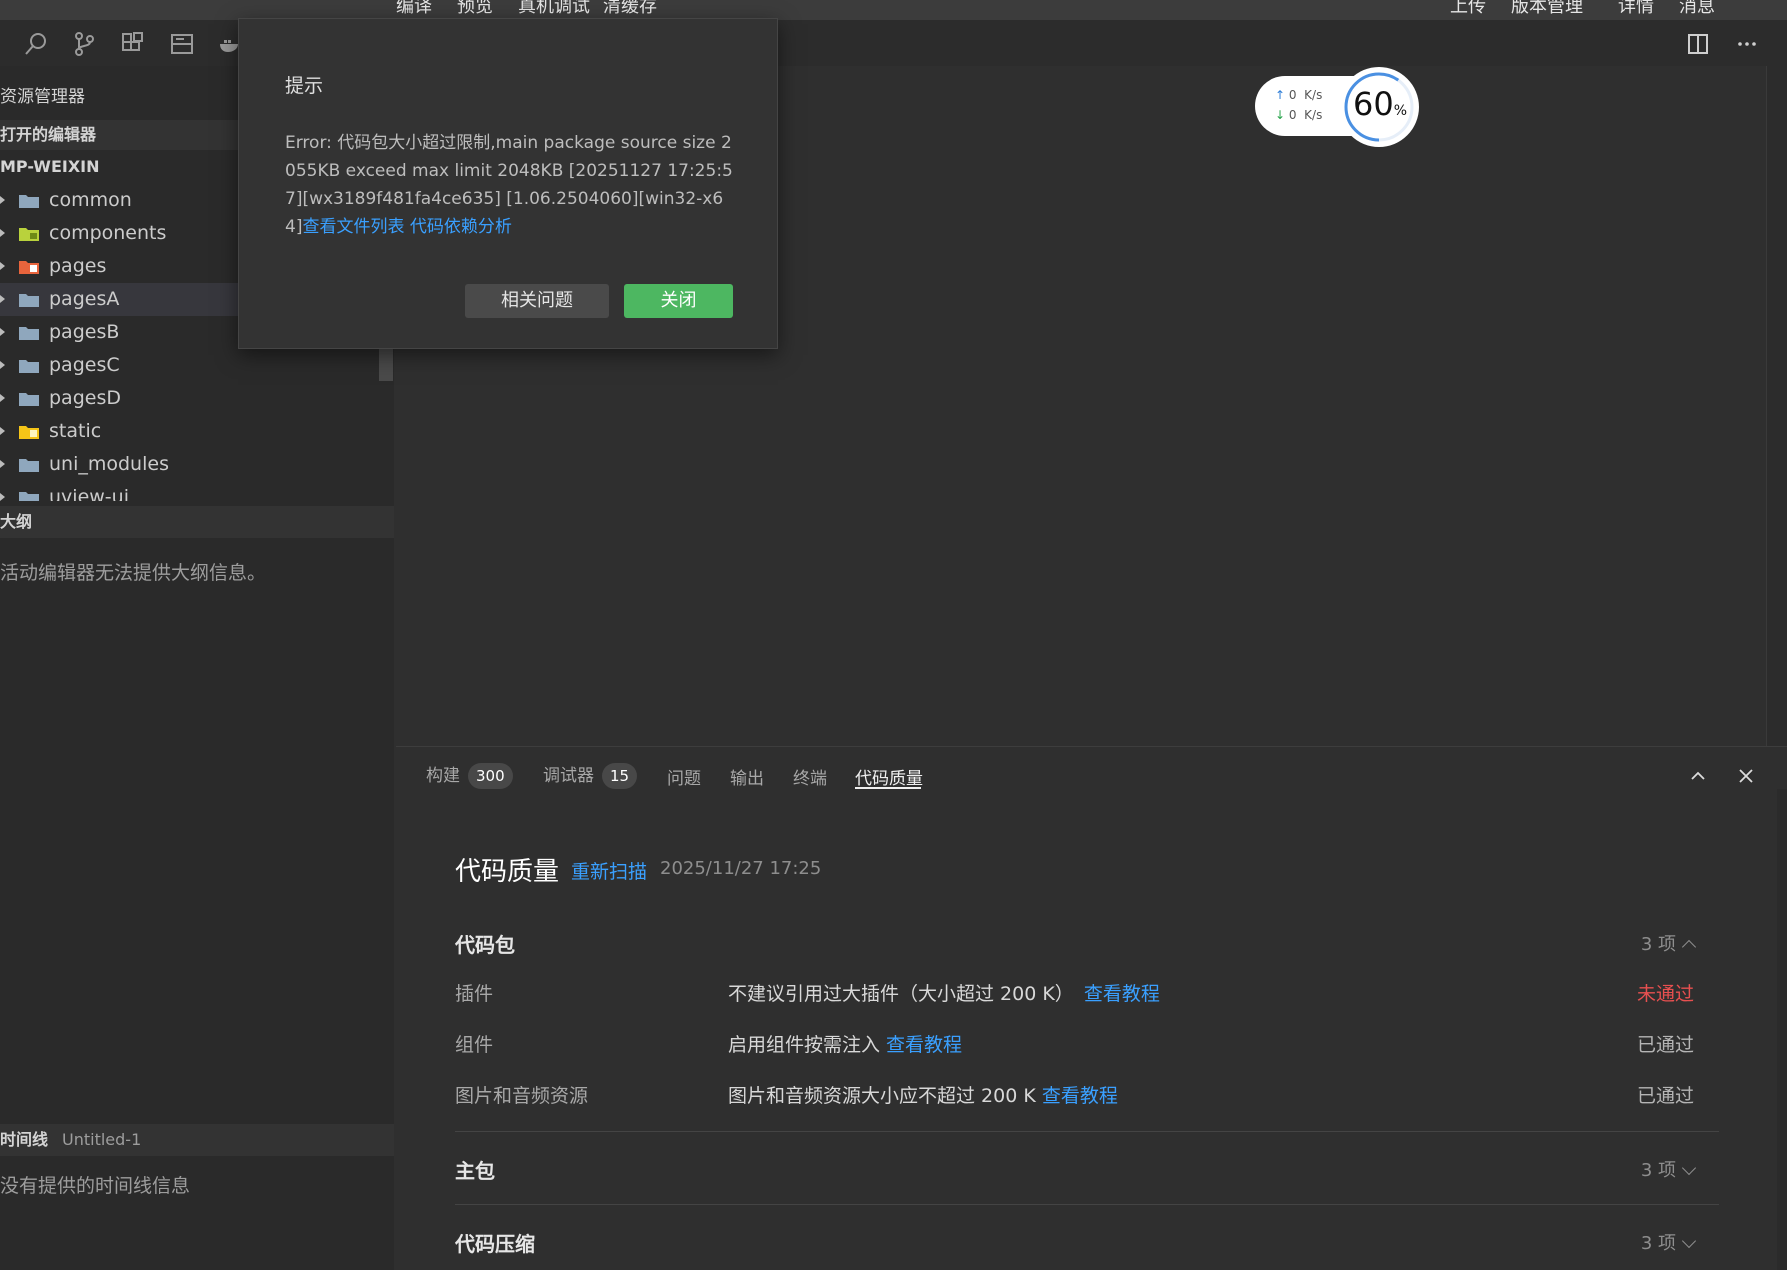  I want to click on extensions-icon, so click(133, 44).